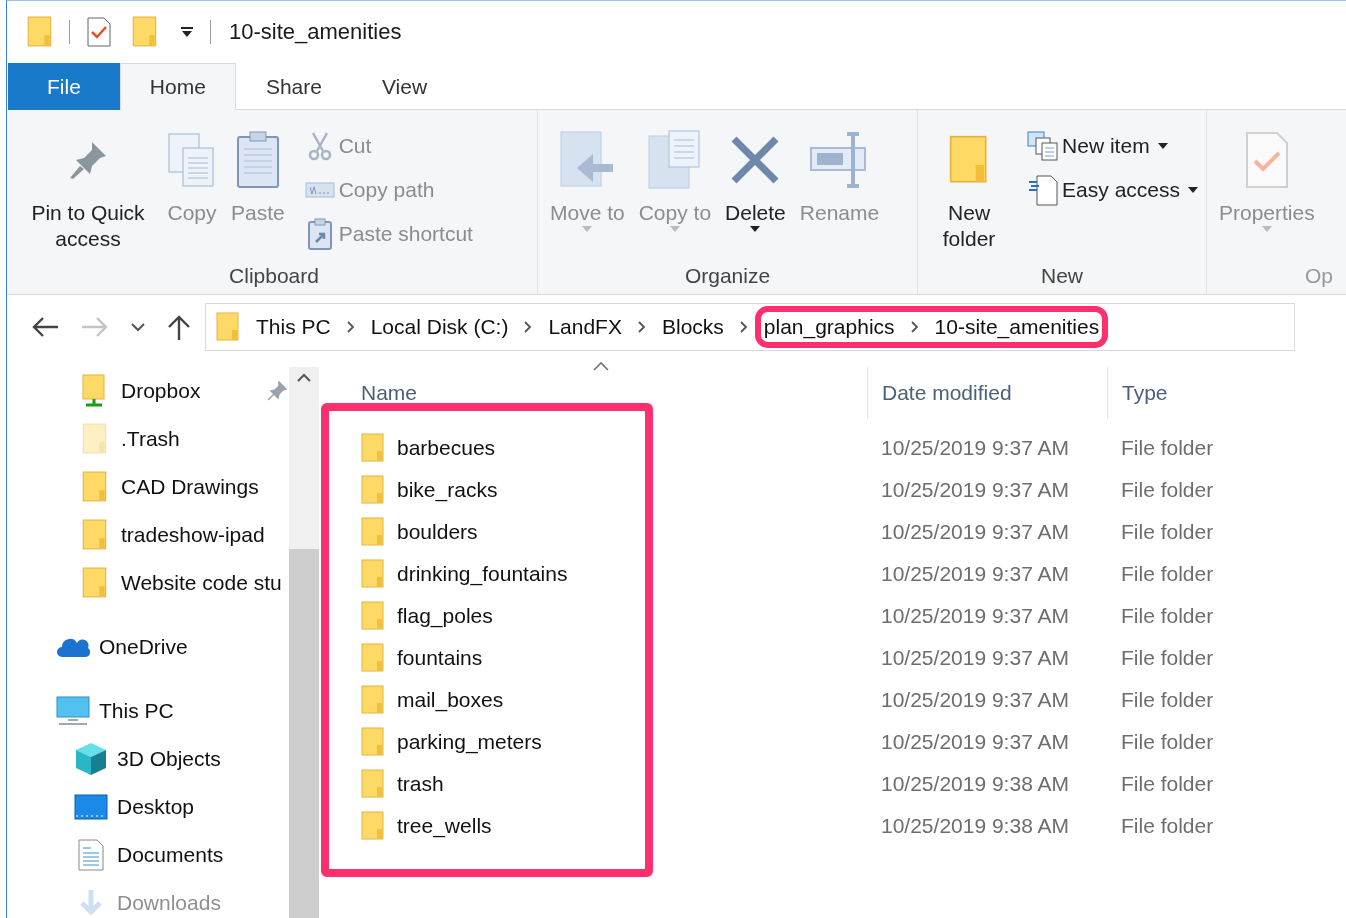  What do you see at coordinates (692, 327) in the screenshot?
I see `breadcrumb: Blocks` at bounding box center [692, 327].